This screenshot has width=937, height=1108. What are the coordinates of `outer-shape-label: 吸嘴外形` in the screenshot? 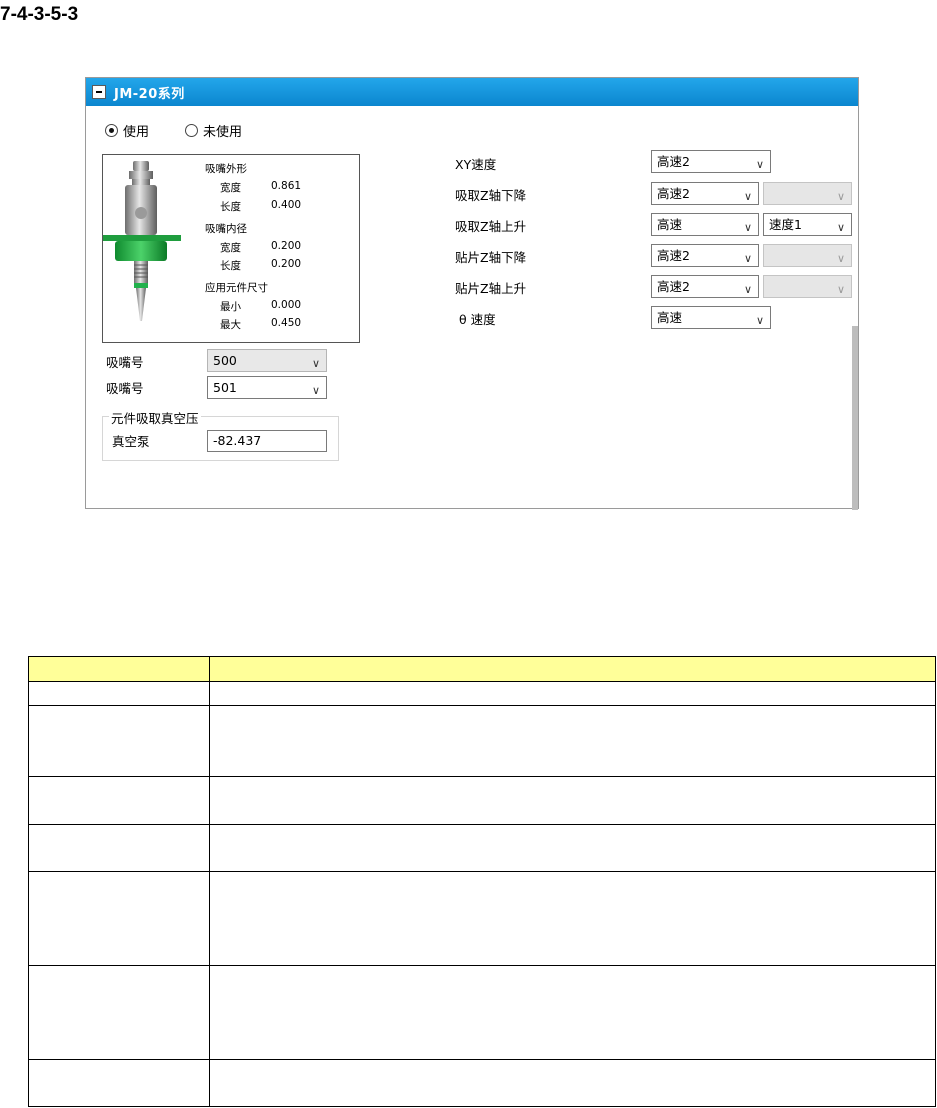 It's located at (226, 169).